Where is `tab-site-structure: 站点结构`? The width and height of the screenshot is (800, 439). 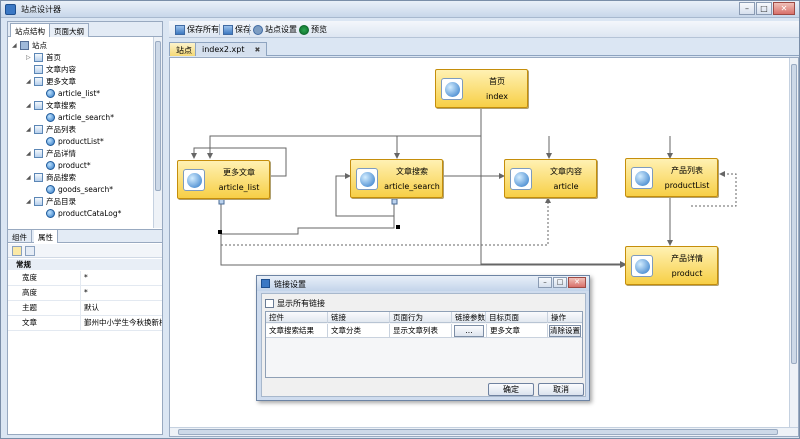 tab-site-structure: 站点结构 is located at coordinates (30, 30).